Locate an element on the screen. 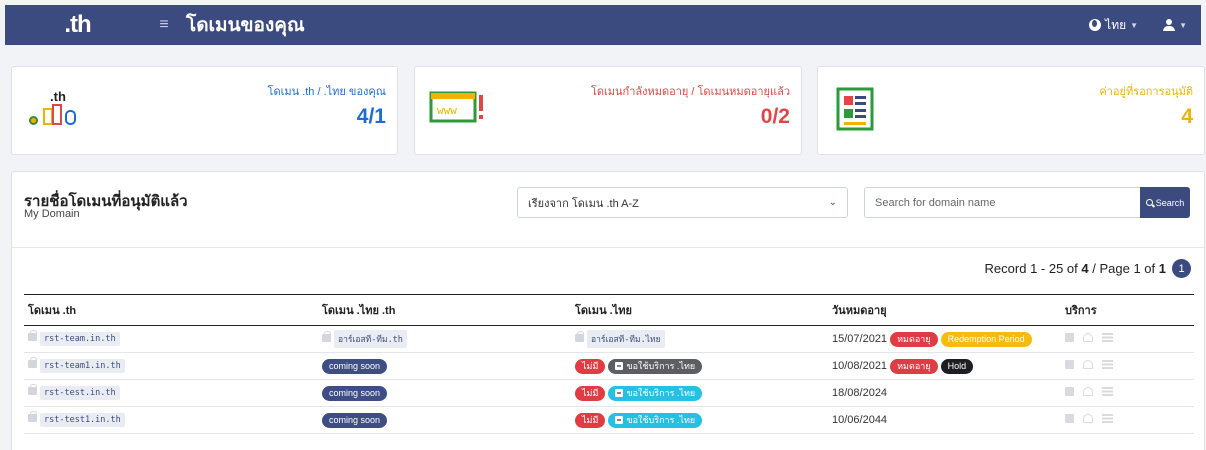  stat-value: 4/1 is located at coordinates (371, 116).